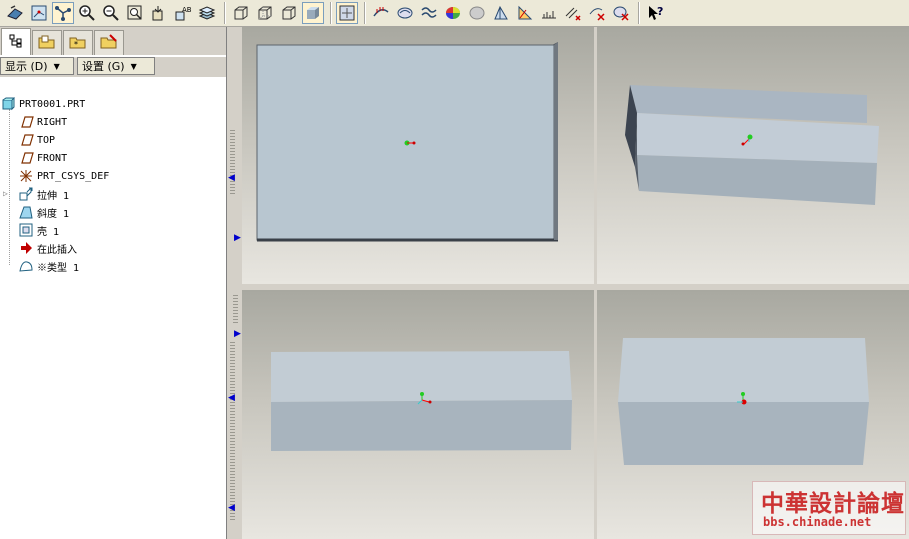  What do you see at coordinates (407, 142) in the screenshot?
I see `model-view-front` at bounding box center [407, 142].